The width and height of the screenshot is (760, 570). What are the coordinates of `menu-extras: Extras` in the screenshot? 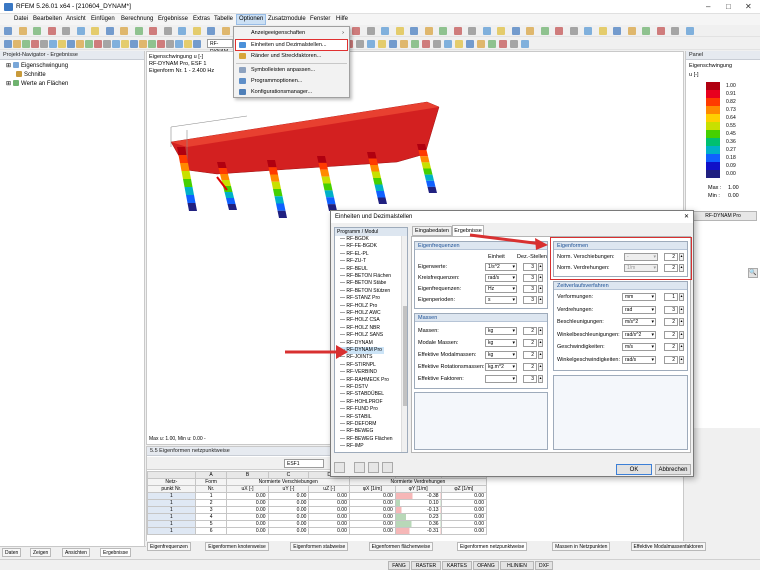 It's located at (201, 19).